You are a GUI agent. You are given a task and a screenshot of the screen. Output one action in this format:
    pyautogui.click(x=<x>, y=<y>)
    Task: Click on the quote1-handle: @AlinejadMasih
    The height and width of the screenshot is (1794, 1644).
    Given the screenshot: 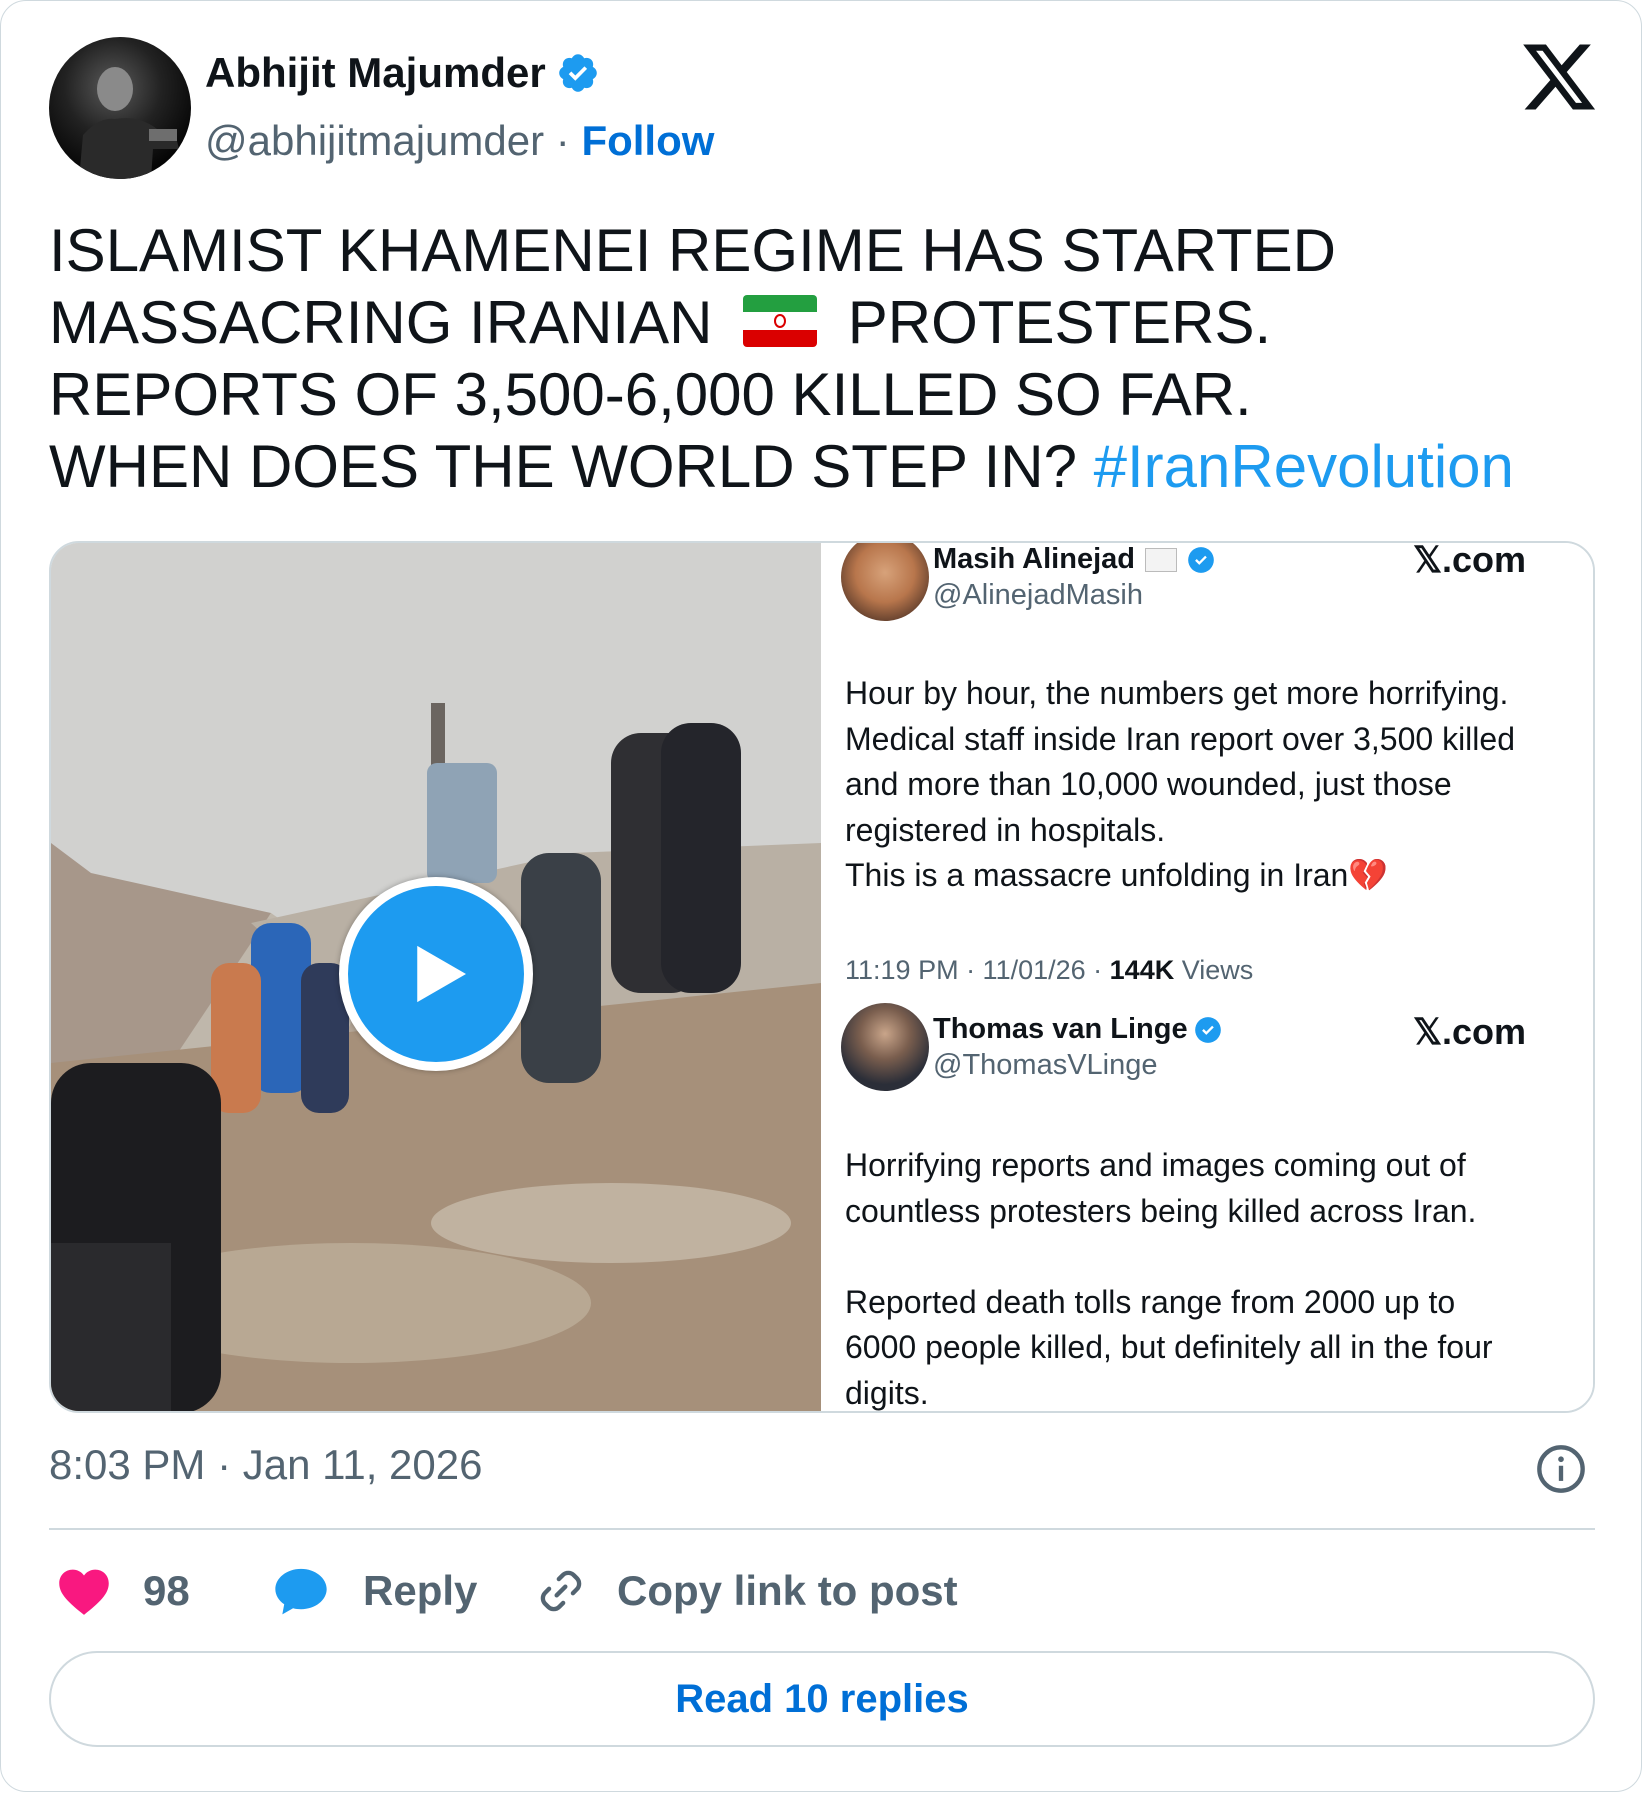 What is the action you would take?
    pyautogui.click(x=1038, y=595)
    